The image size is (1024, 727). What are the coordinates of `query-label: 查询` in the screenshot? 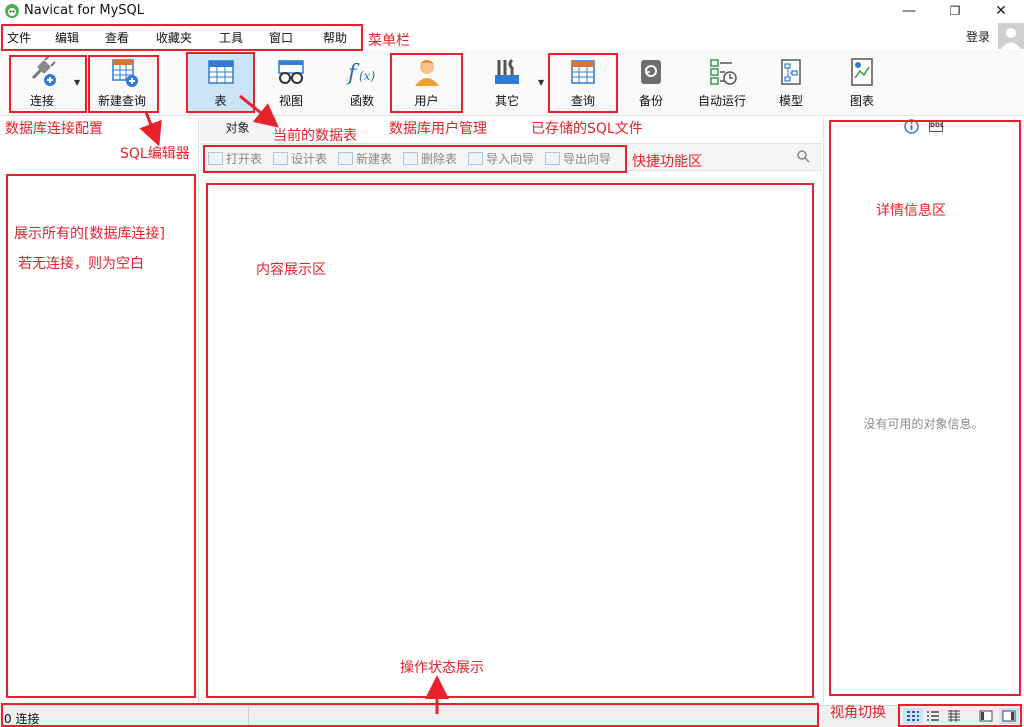 It's located at (582, 101).